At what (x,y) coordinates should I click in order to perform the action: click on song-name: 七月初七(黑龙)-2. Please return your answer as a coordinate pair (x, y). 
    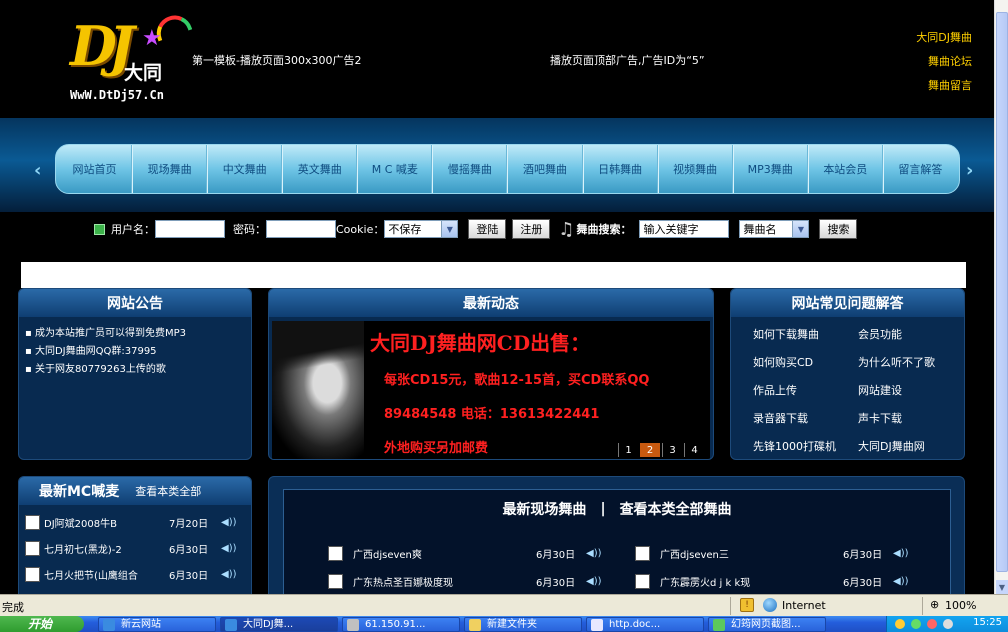
    Looking at the image, I should click on (83, 548).